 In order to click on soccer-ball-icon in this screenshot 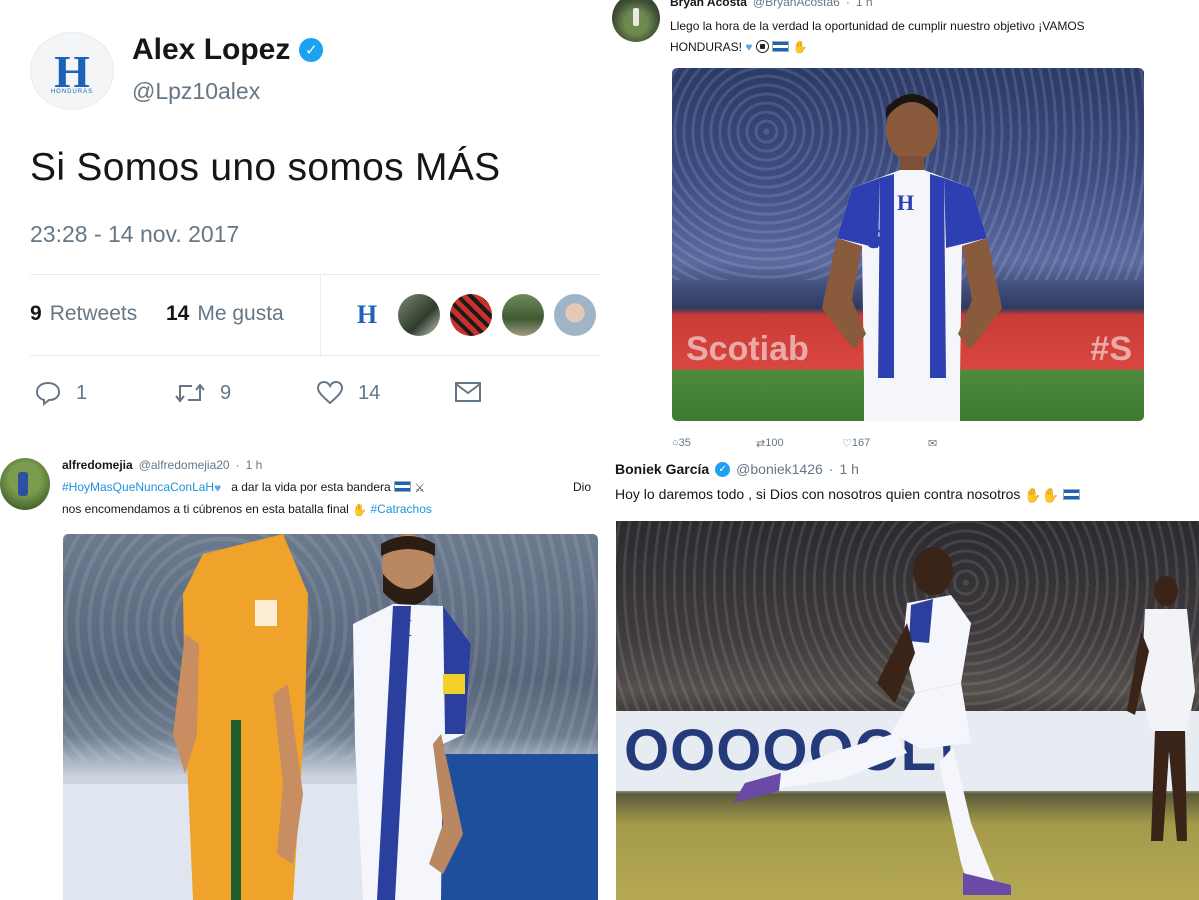, I will do `click(762, 47)`.